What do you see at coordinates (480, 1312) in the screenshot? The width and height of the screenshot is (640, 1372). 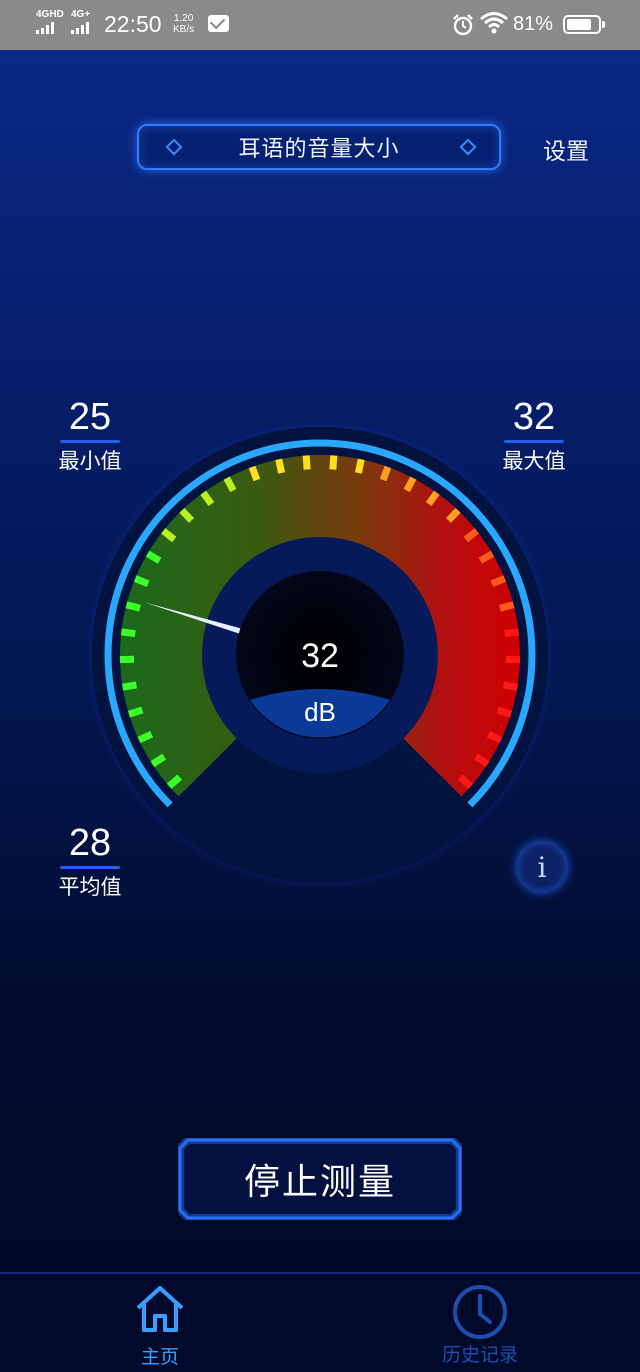 I see `clock-icon` at bounding box center [480, 1312].